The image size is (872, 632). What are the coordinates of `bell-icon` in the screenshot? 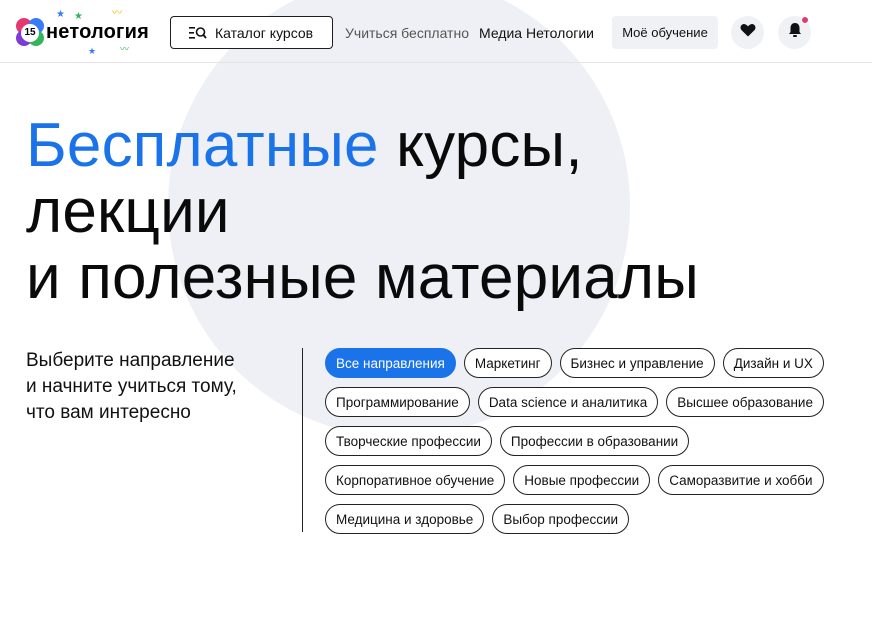 It's located at (795, 32).